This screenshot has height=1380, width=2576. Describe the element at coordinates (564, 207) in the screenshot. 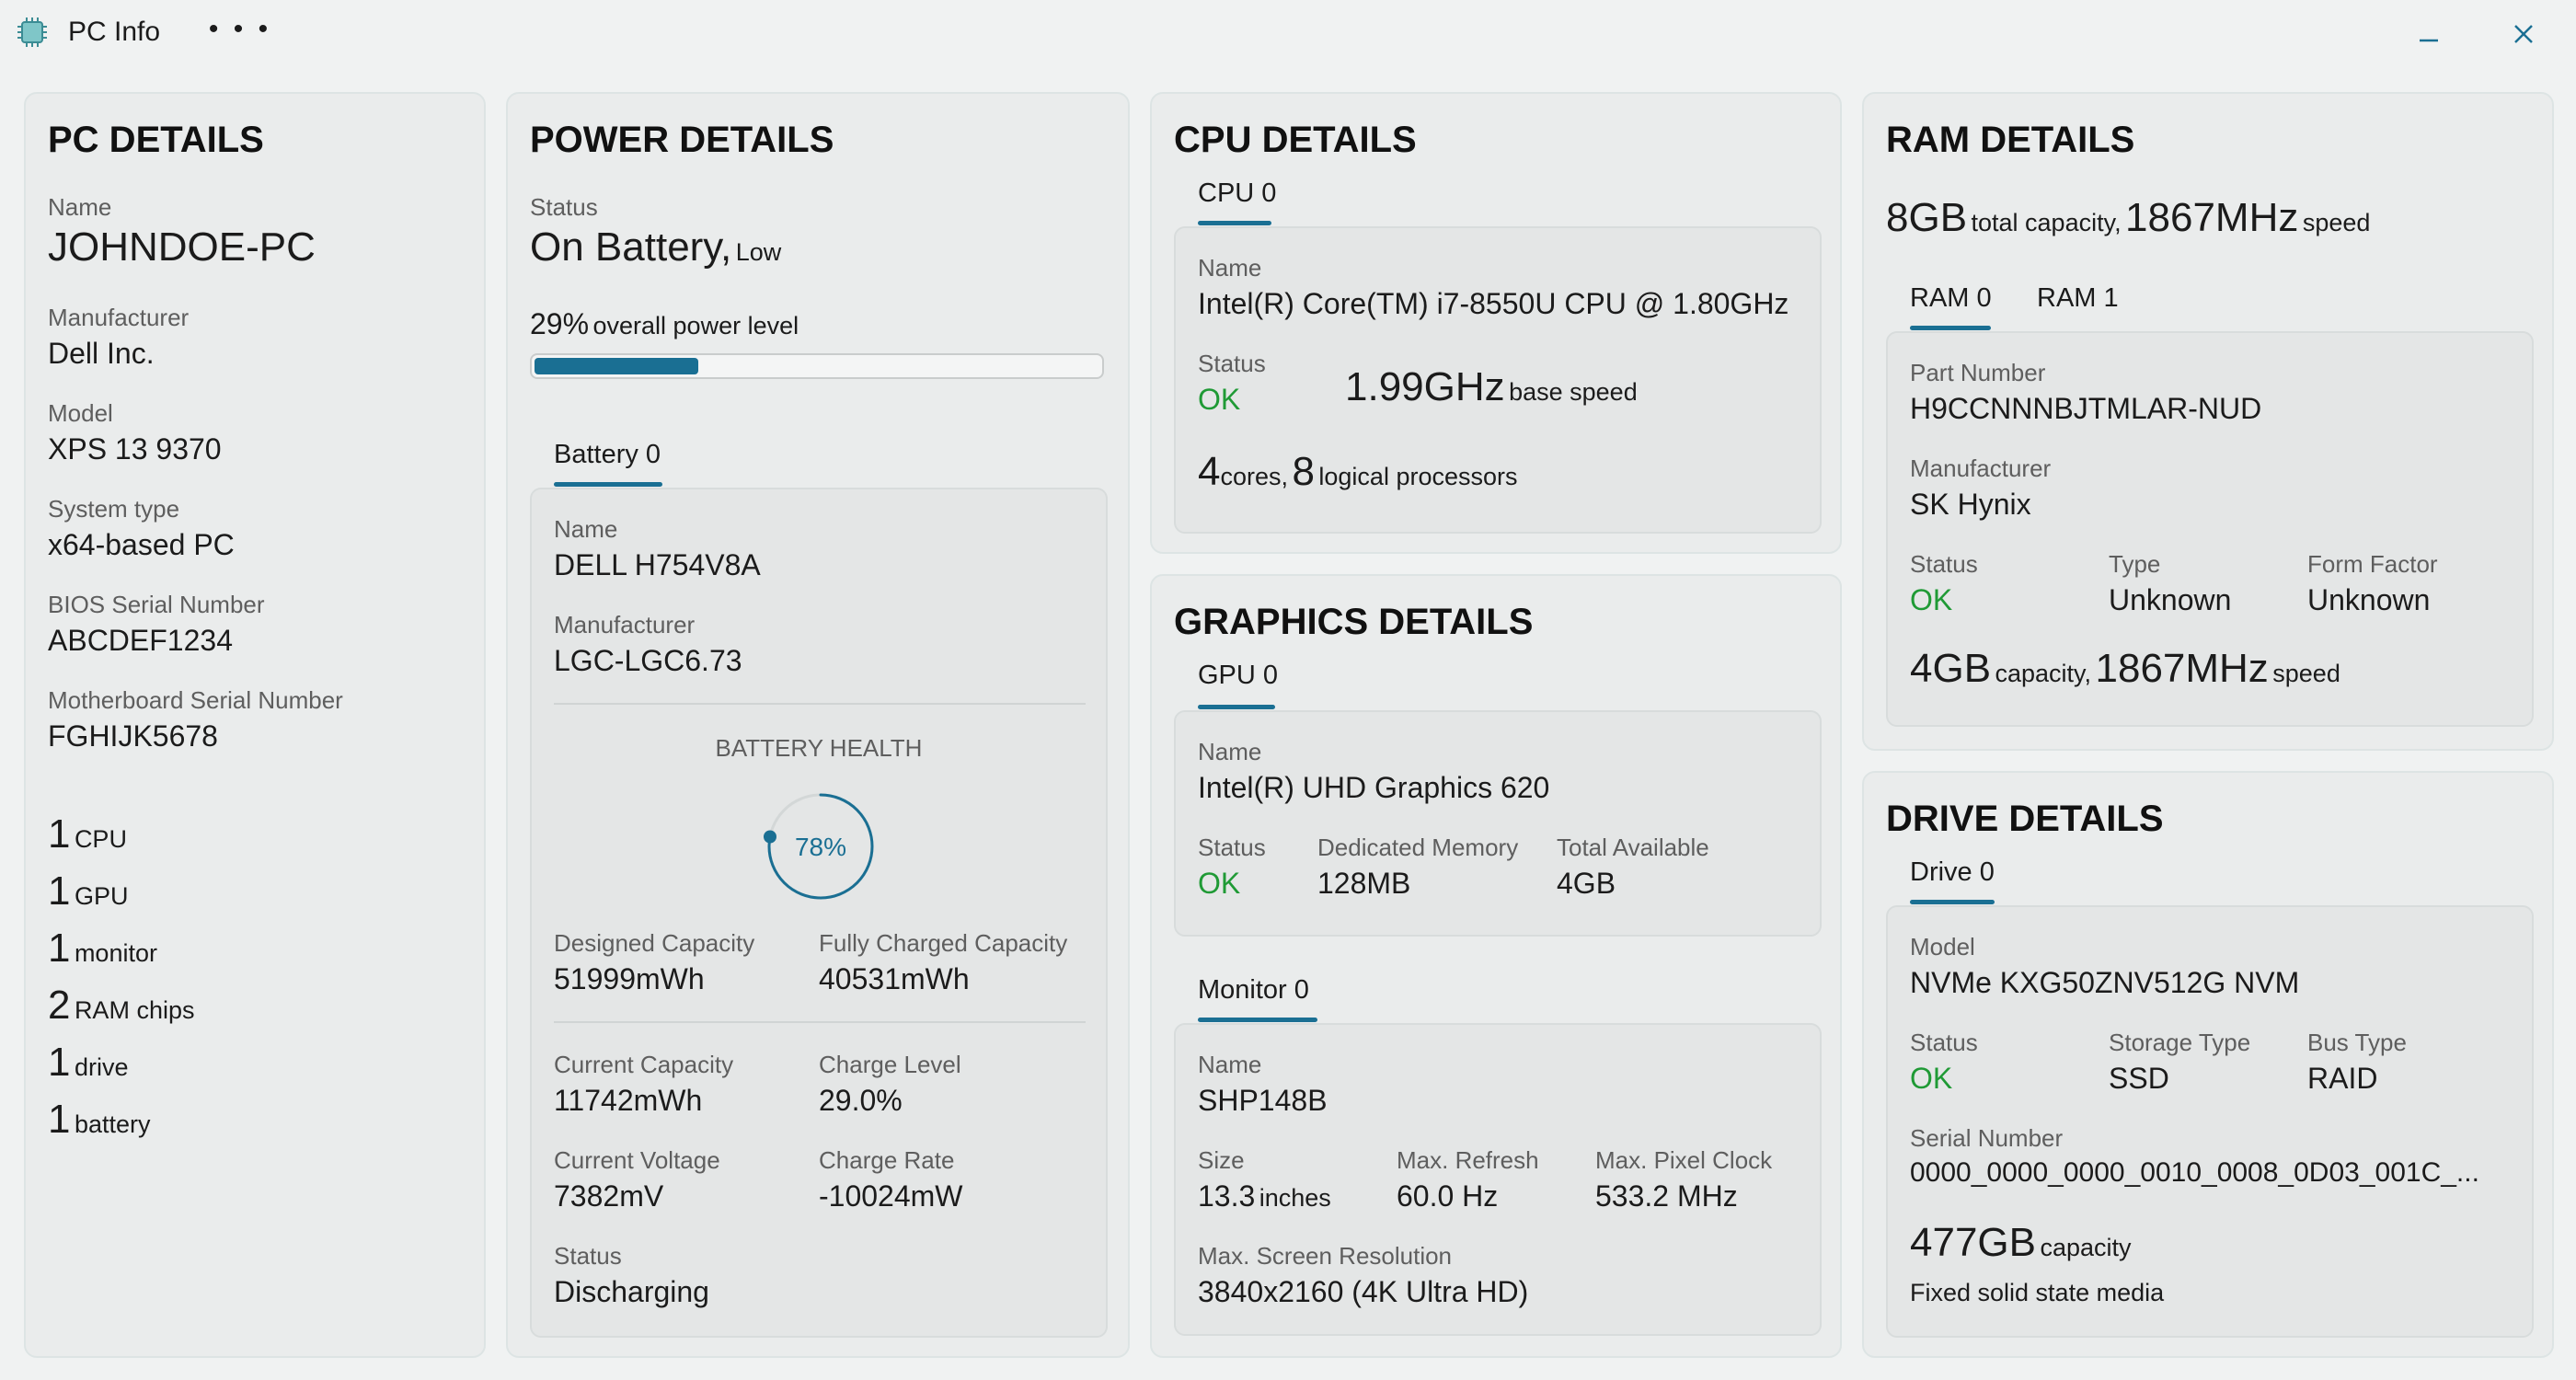

I see `power-status-label: Status` at that location.